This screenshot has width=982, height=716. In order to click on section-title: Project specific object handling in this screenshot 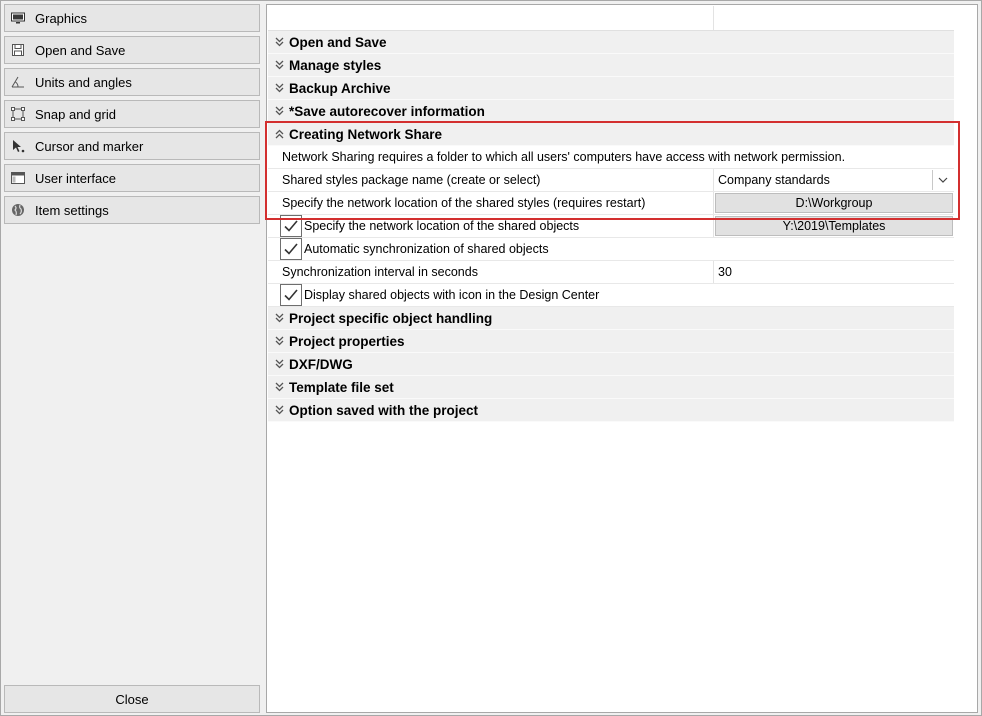, I will do `click(391, 318)`.